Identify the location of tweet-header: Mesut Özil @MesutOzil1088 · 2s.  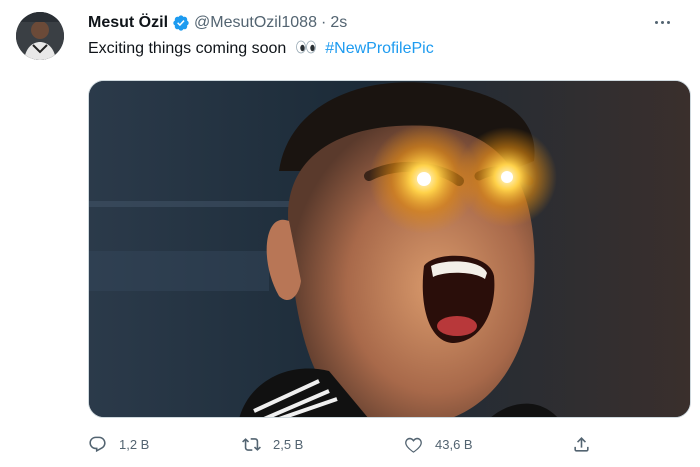
(217, 23).